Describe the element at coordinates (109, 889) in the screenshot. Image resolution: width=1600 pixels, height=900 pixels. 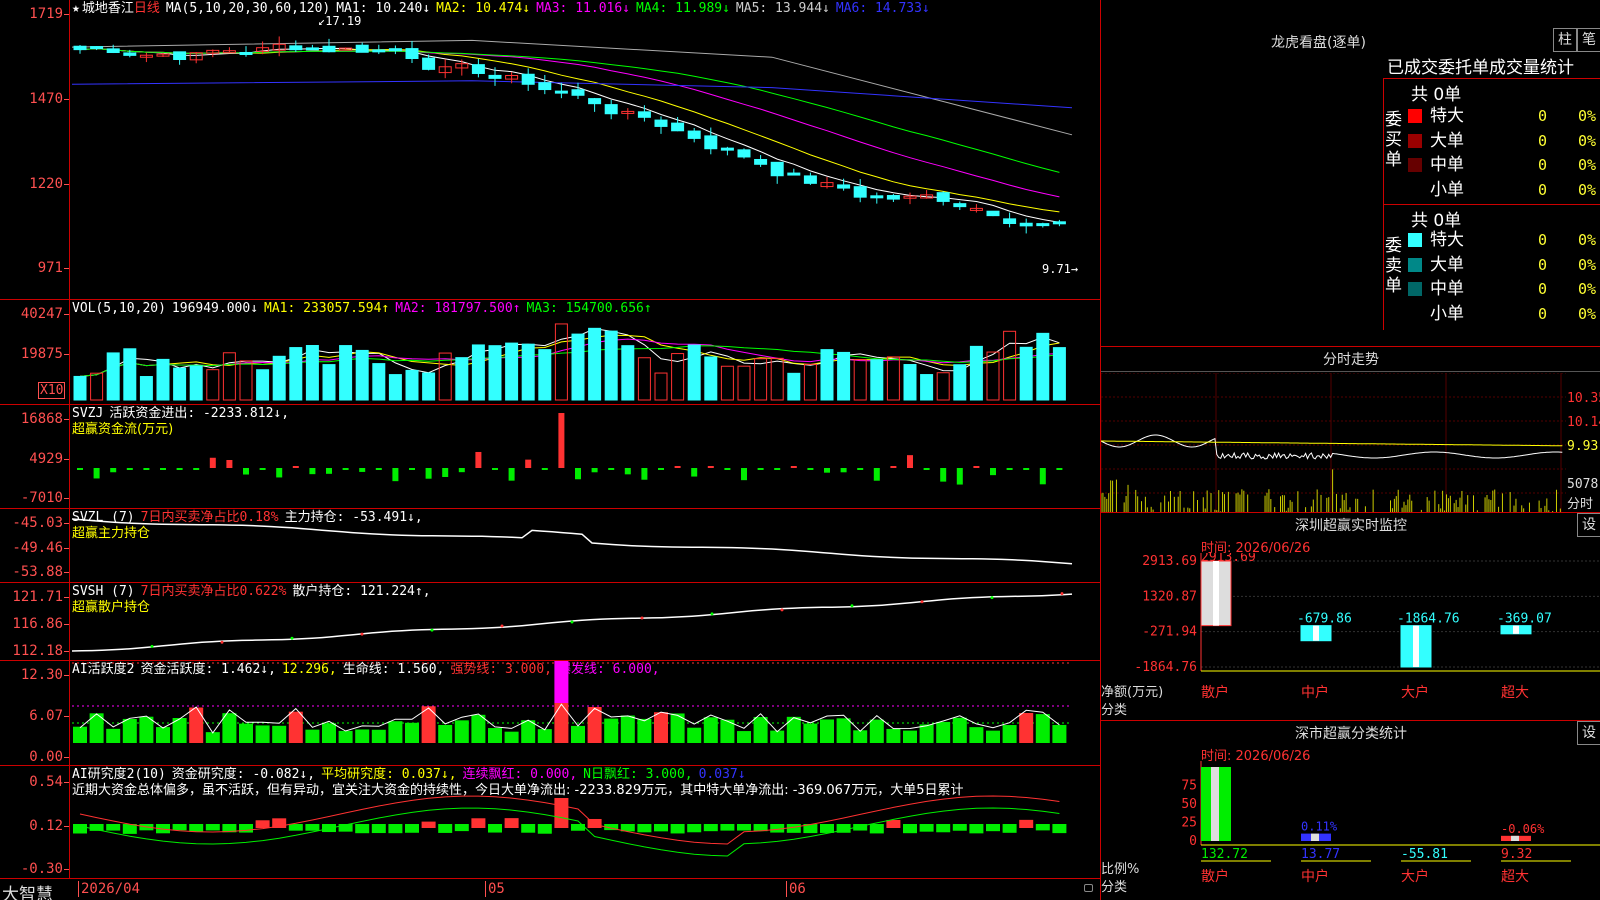
I see `date-label: 2026/04` at that location.